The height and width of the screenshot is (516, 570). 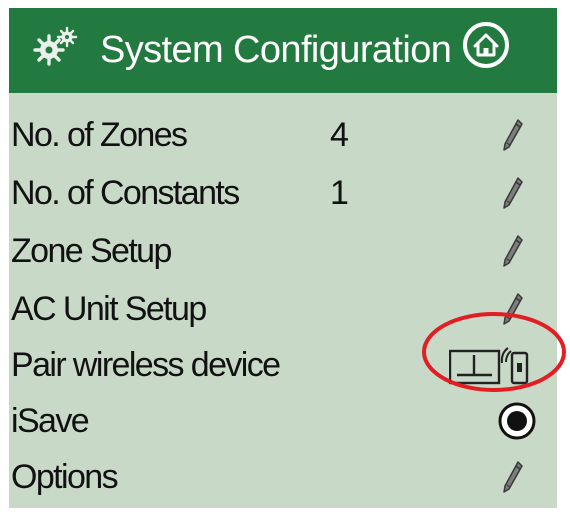 I want to click on home-icon, so click(x=486, y=45).